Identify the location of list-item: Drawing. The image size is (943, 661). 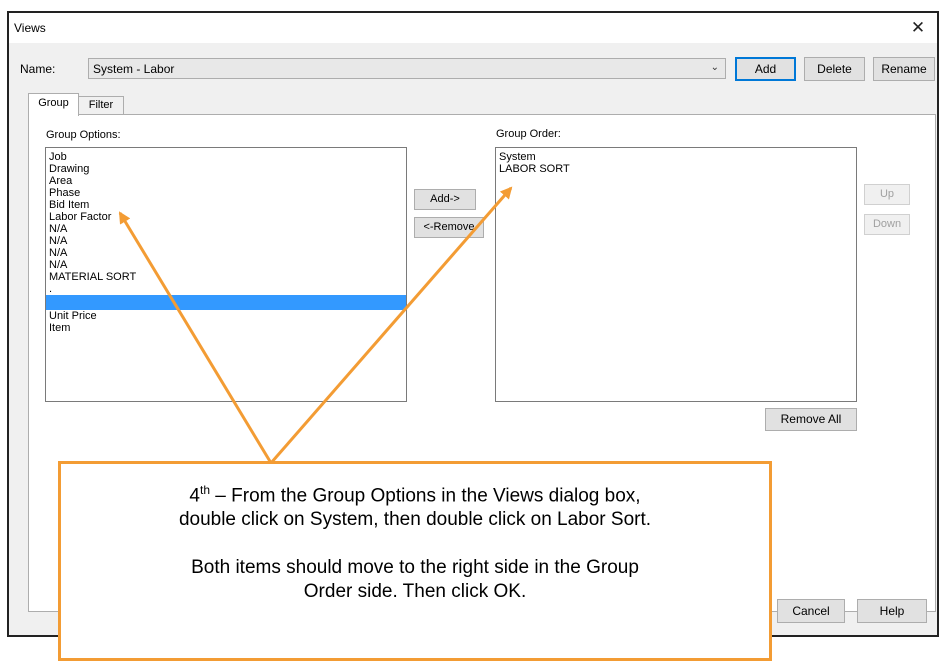
(226, 169).